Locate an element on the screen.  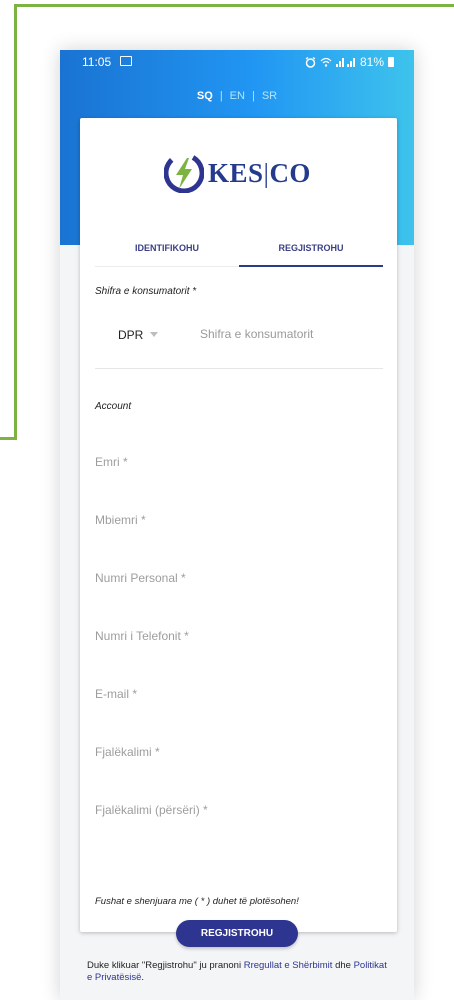
language-switcher: SQ | EN | SR is located at coordinates (237, 96).